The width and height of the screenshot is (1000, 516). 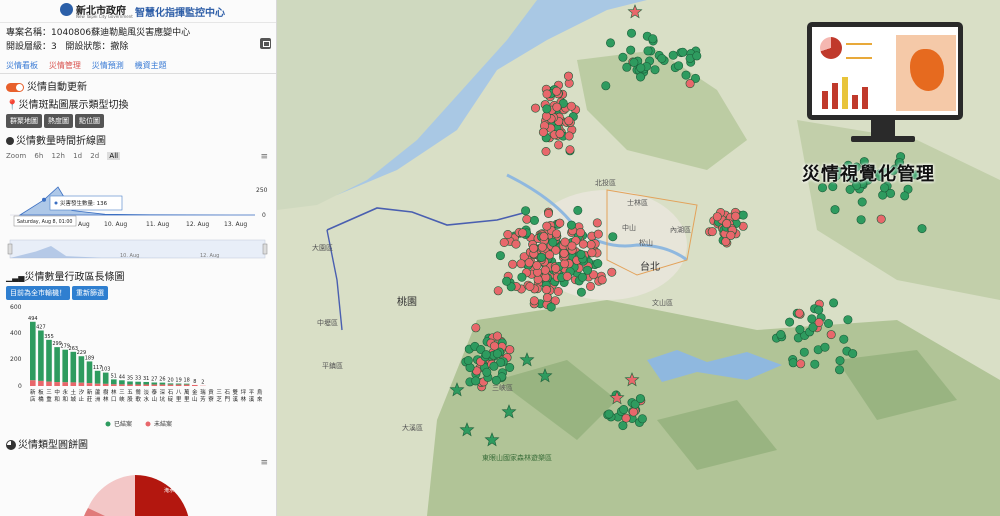 I want to click on heatmap-button: 熱度圖, so click(x=58, y=121).